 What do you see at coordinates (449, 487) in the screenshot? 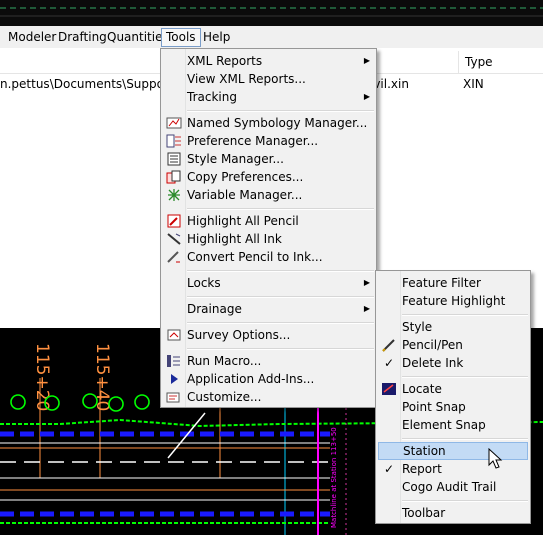
I see `menu-item-label: Cogo Audit Trail` at bounding box center [449, 487].